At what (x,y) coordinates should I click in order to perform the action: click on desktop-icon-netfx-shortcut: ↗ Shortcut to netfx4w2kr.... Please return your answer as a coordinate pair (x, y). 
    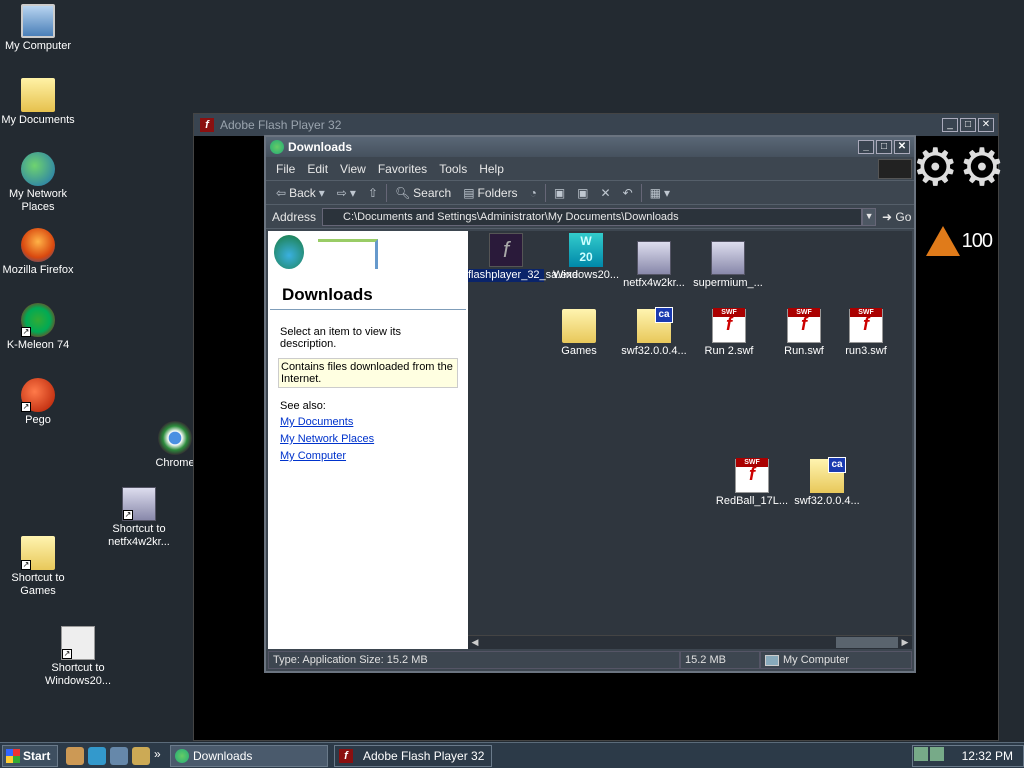
    Looking at the image, I should click on (139, 518).